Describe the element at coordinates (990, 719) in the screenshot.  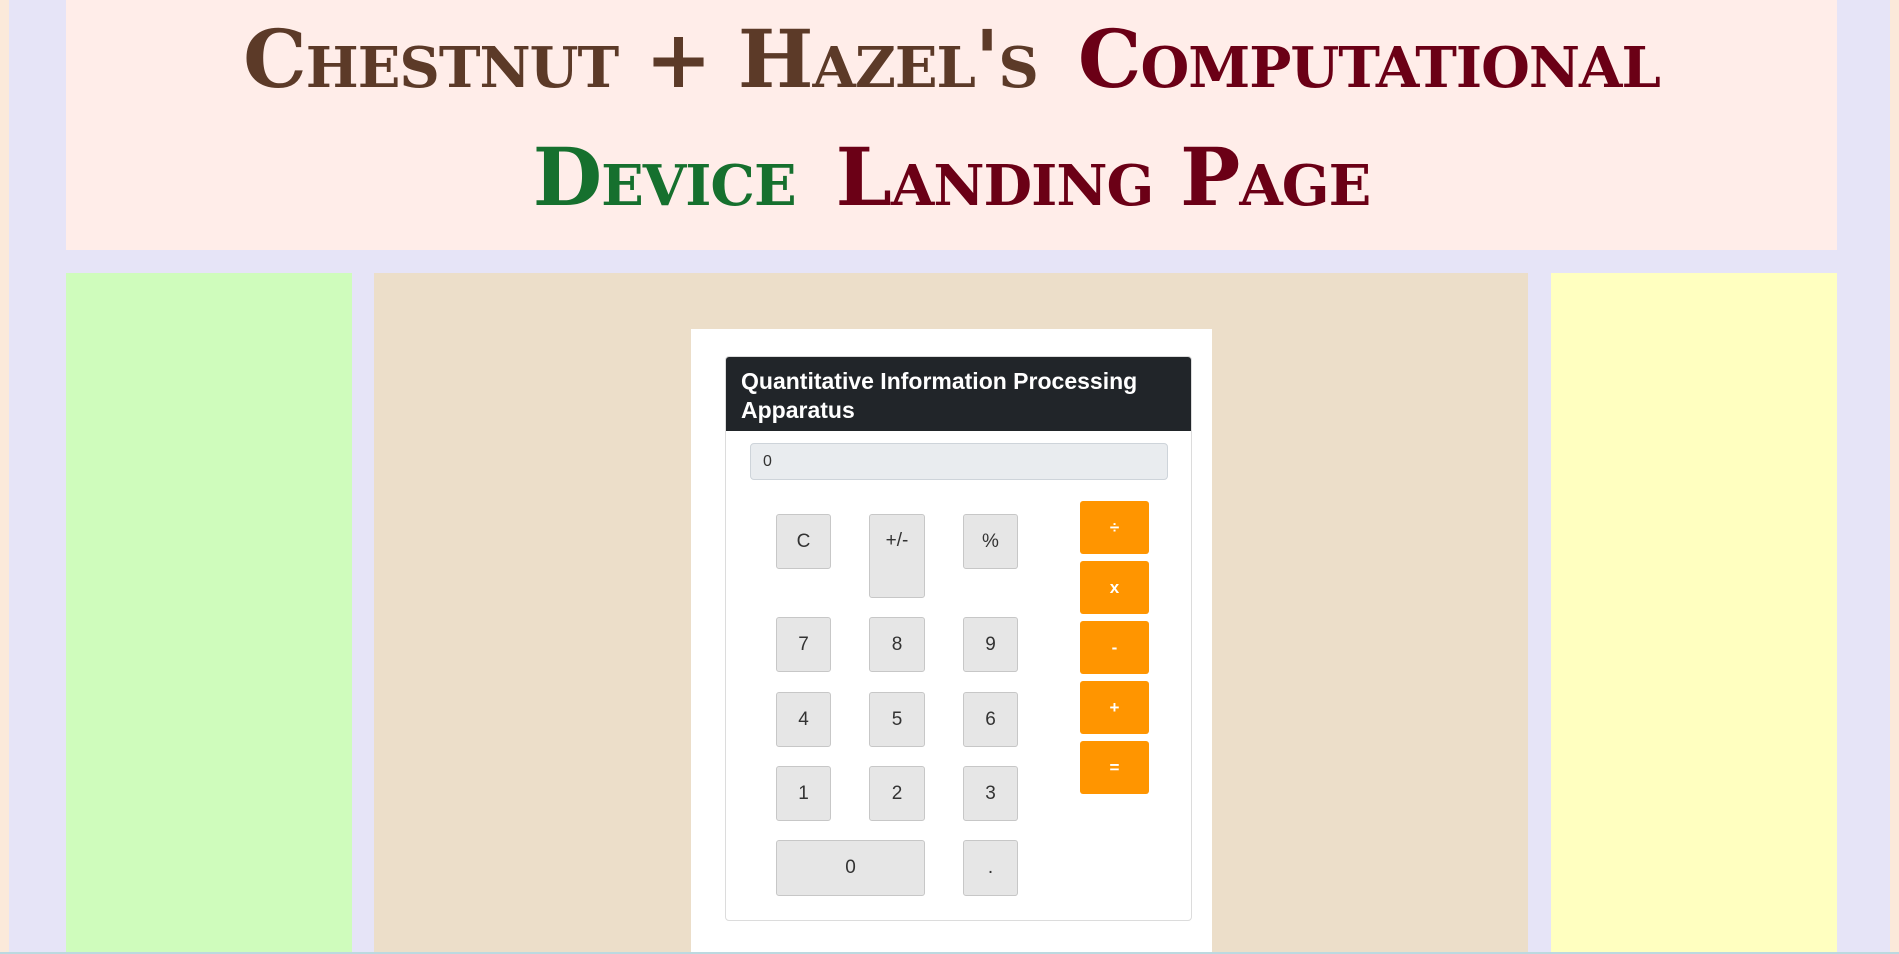
I see `digit-6-button: 6` at that location.